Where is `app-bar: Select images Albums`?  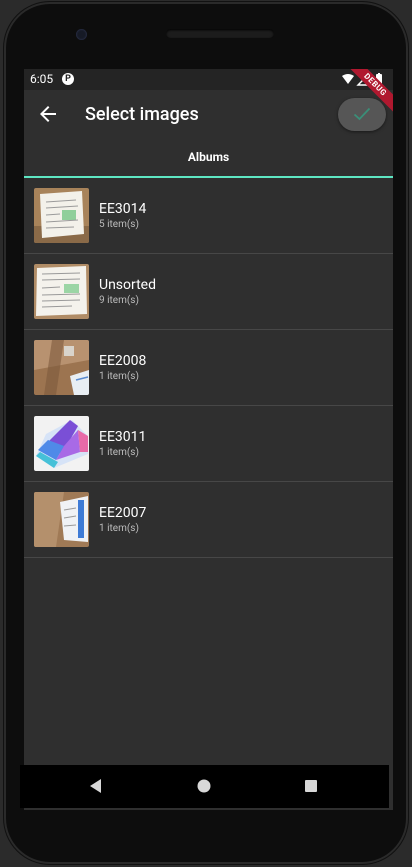
app-bar: Select images Albums is located at coordinates (208, 134).